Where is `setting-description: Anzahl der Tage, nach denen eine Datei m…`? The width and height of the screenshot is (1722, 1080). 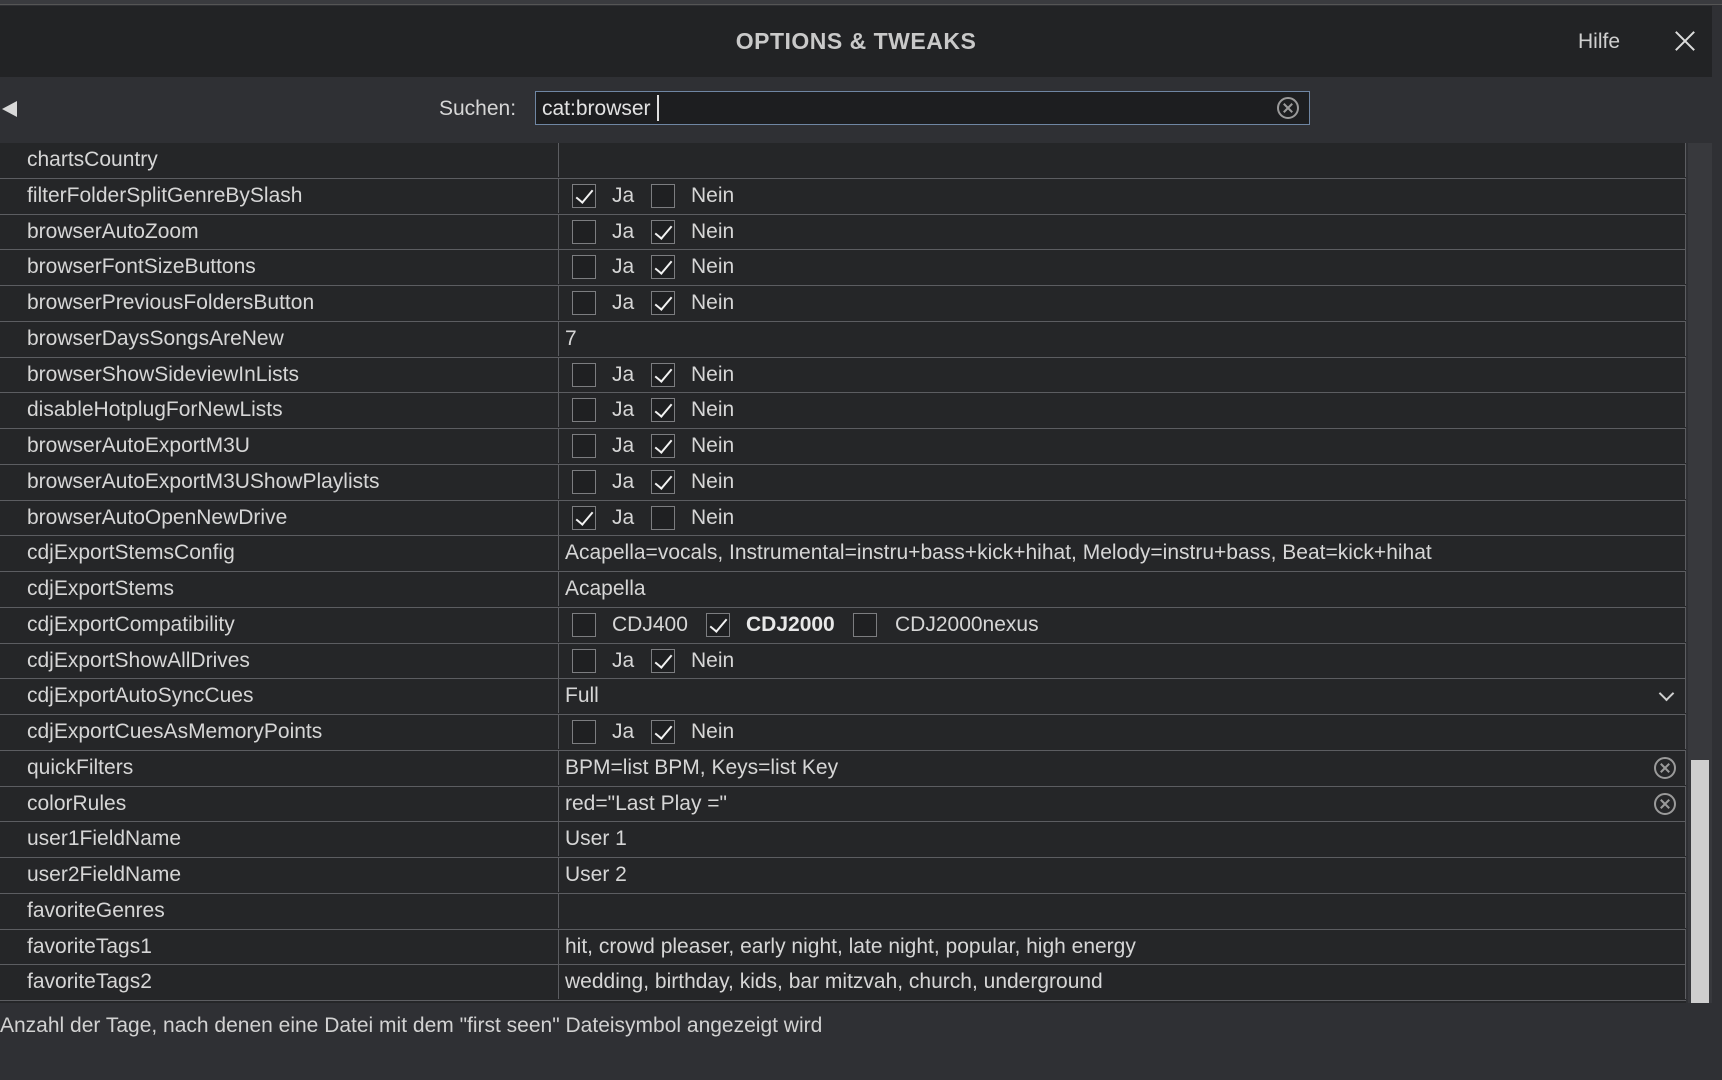
setting-description: Anzahl der Tage, nach denen eine Datei m… is located at coordinates (411, 1025).